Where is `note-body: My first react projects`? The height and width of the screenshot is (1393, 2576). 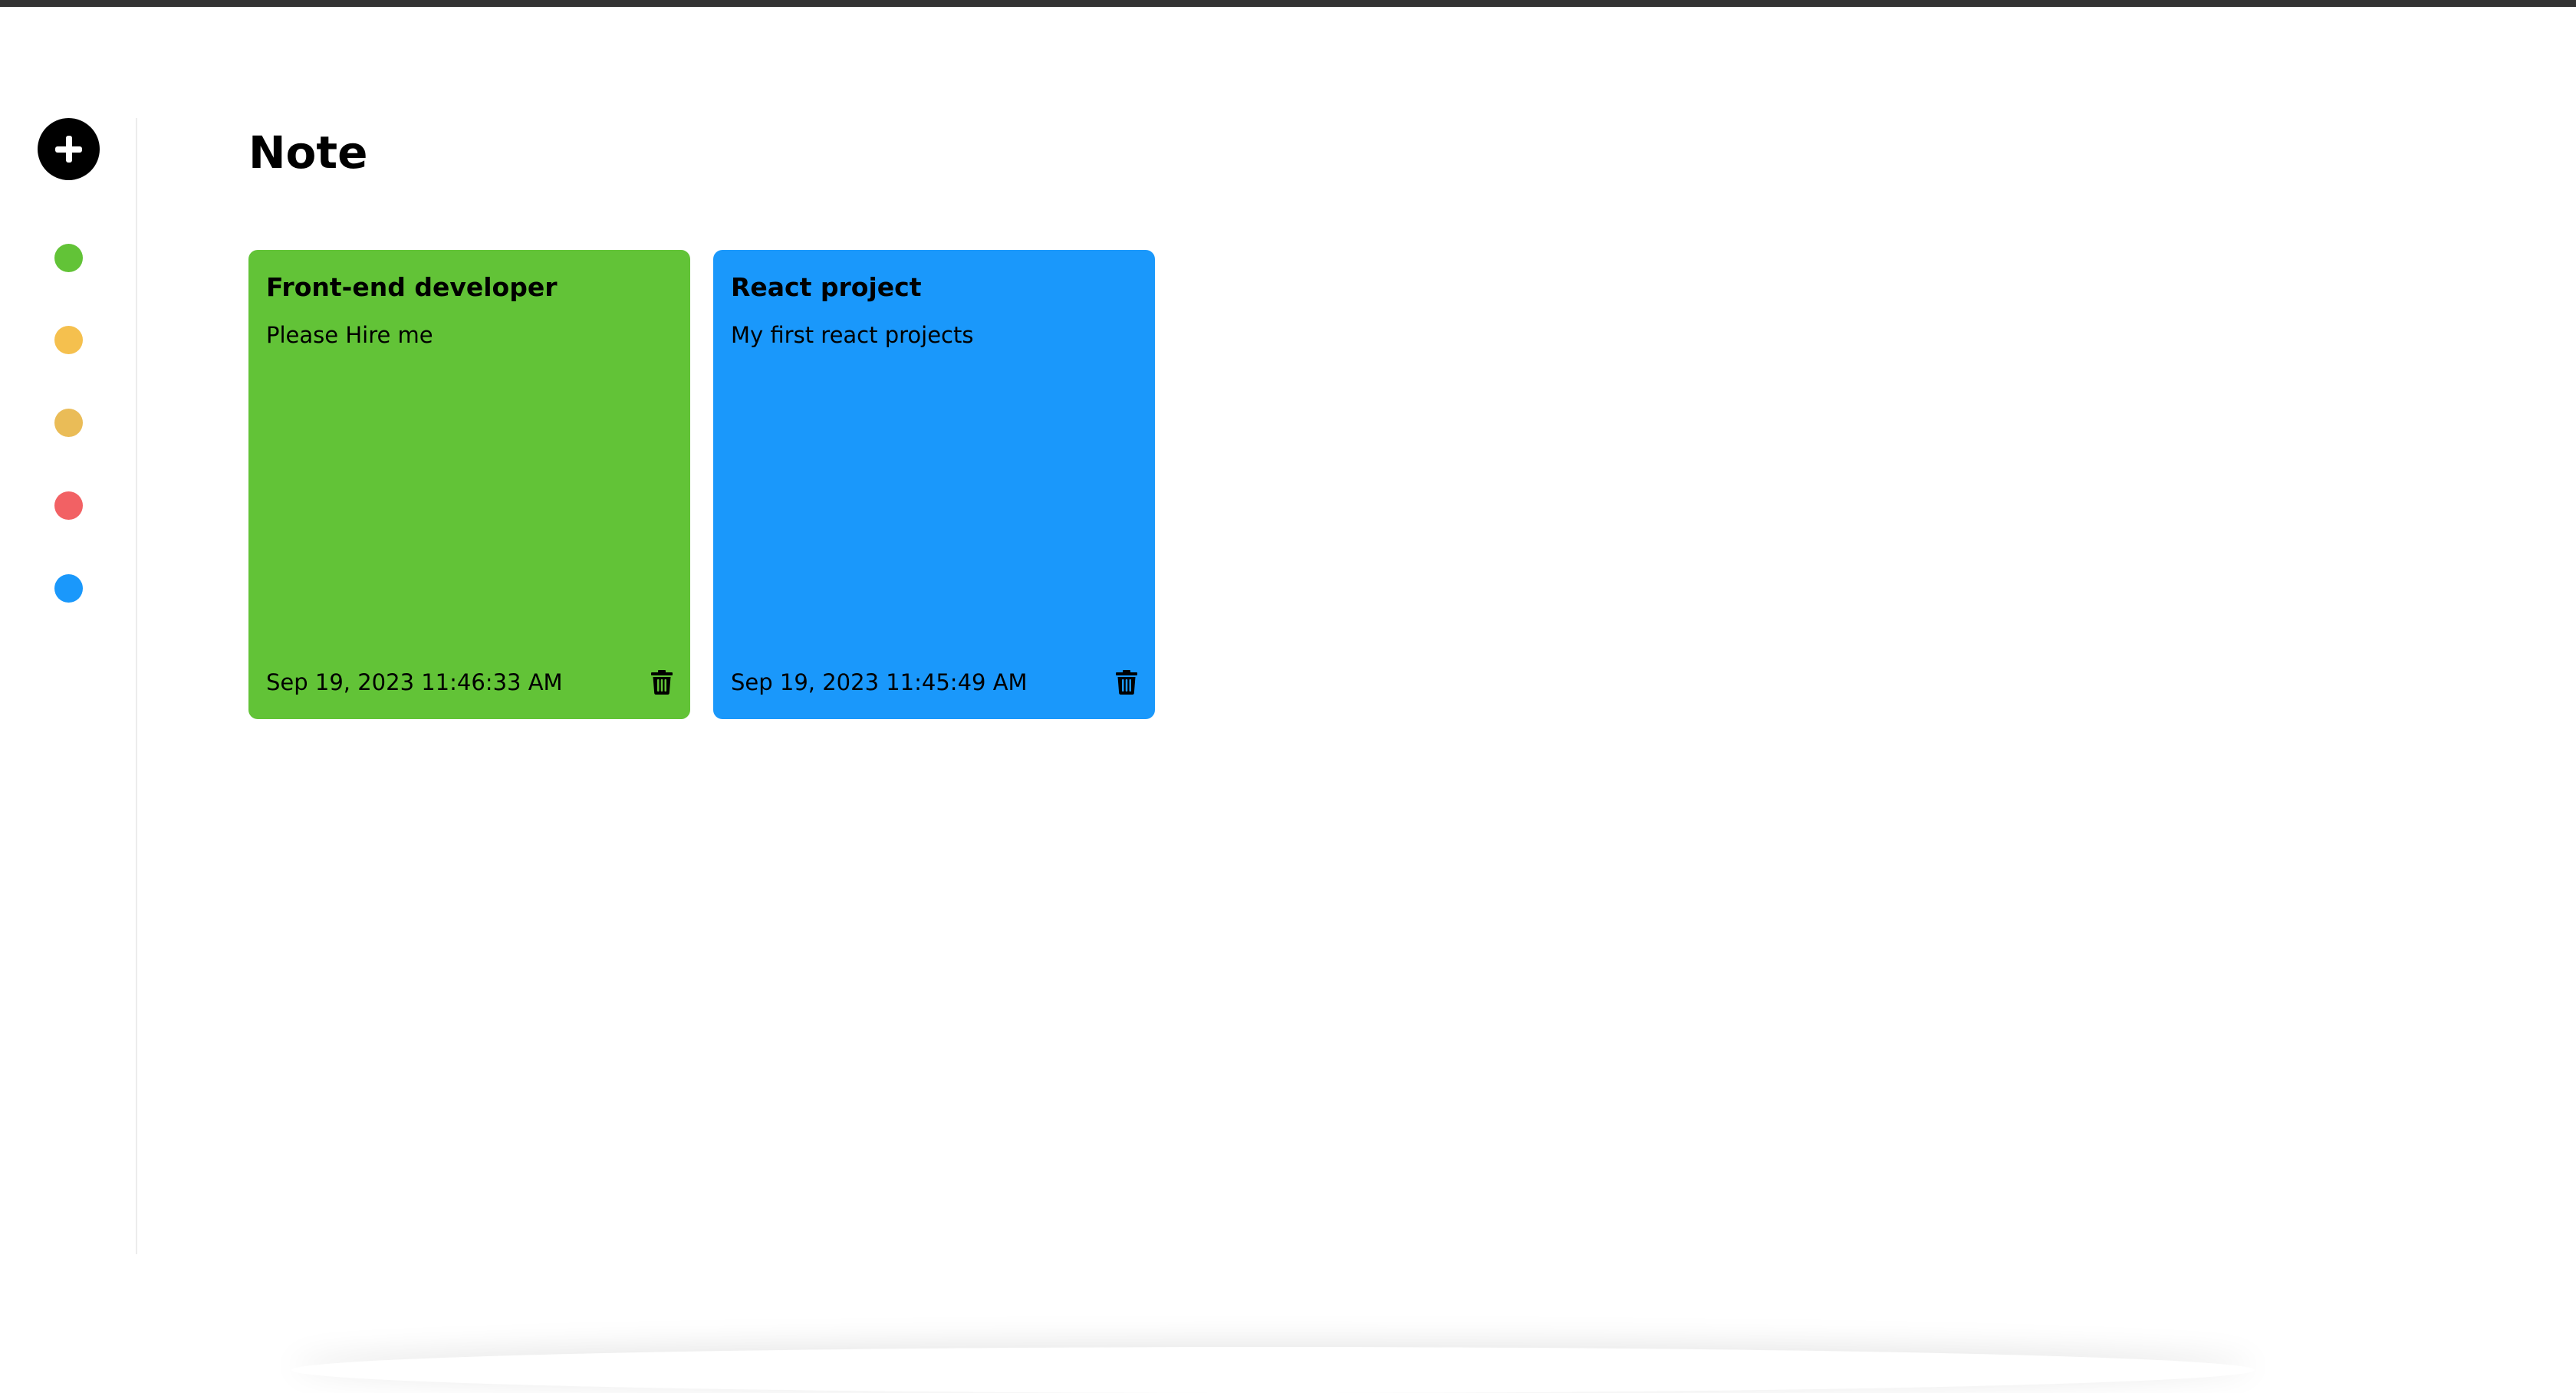
note-body: My first react projects is located at coordinates (852, 335).